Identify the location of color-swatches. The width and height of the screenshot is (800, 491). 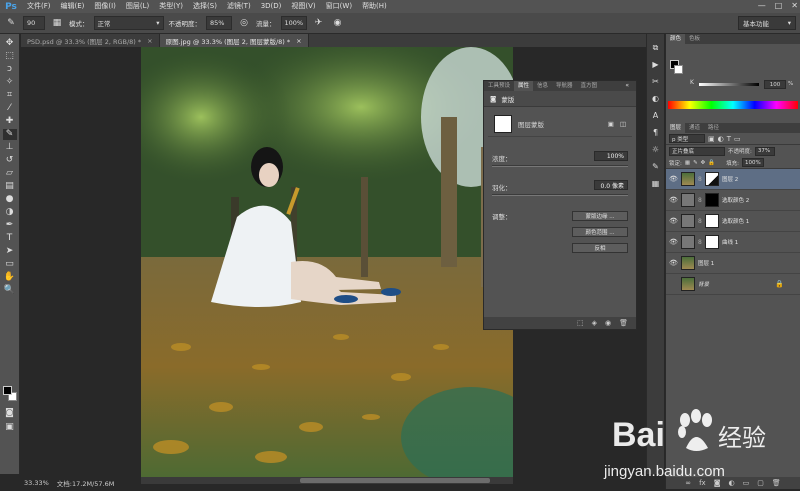
(10, 394).